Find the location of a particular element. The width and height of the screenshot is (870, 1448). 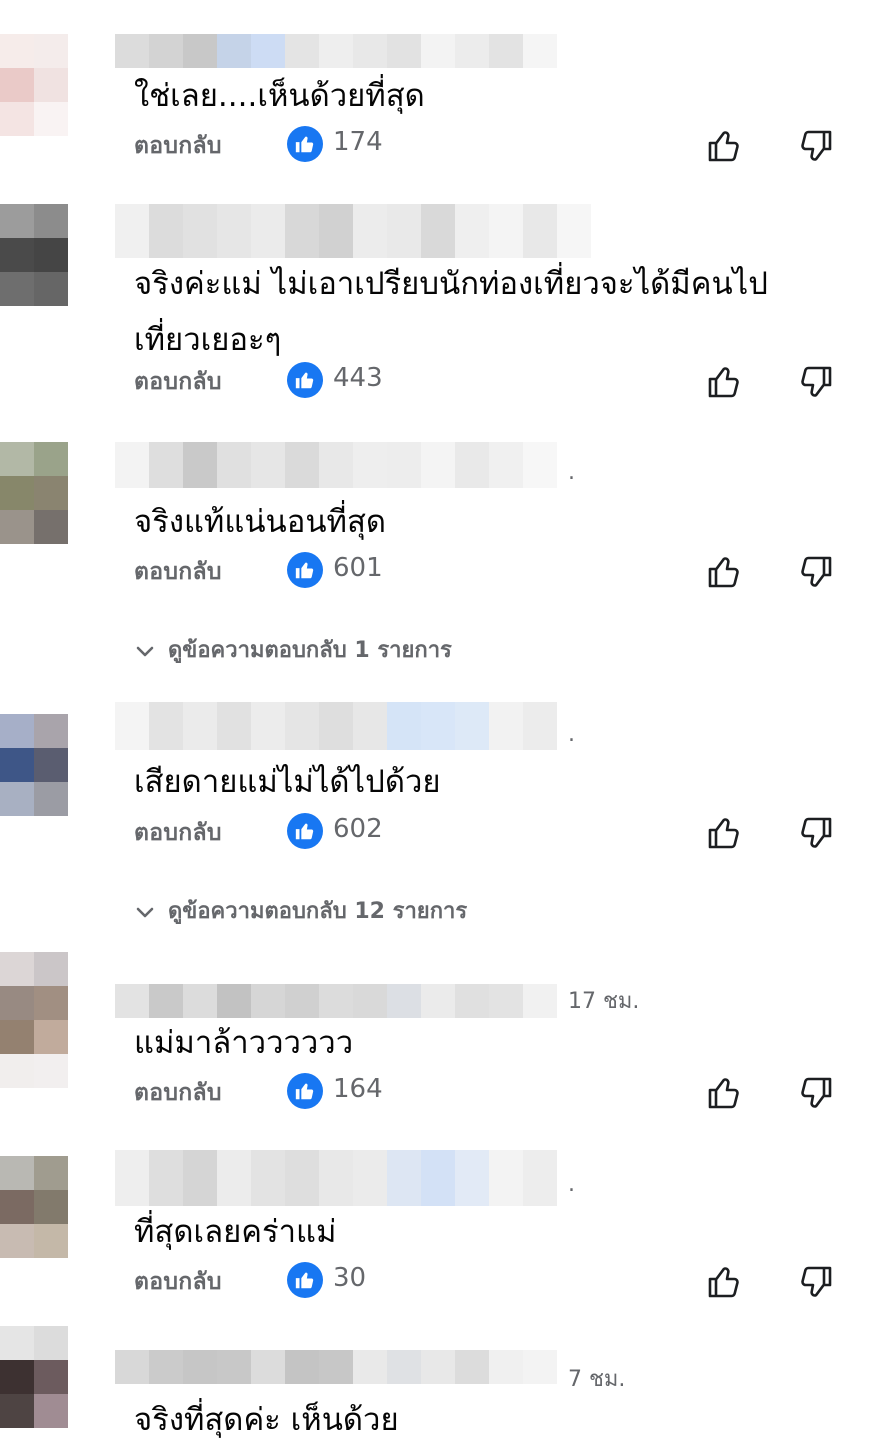

view-replies-link: ดูข้อความตอบกลับ 1 รายการ is located at coordinates (293, 649).